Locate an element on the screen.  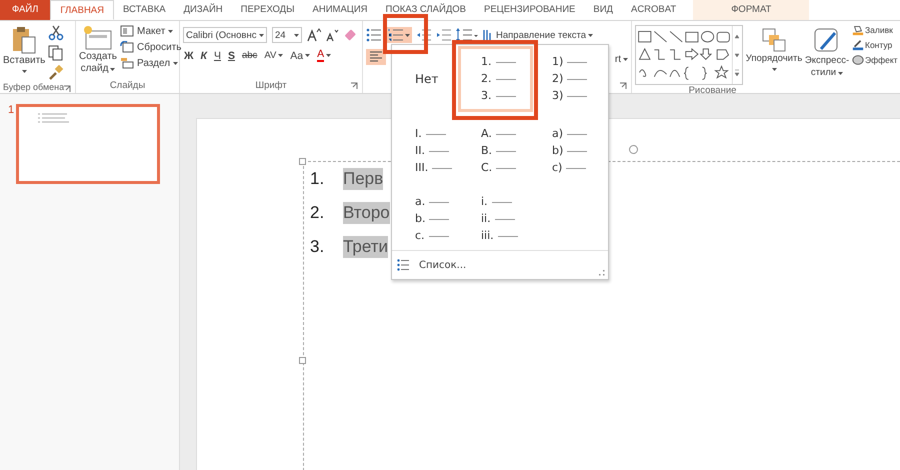
section-icon is located at coordinates (127, 63).